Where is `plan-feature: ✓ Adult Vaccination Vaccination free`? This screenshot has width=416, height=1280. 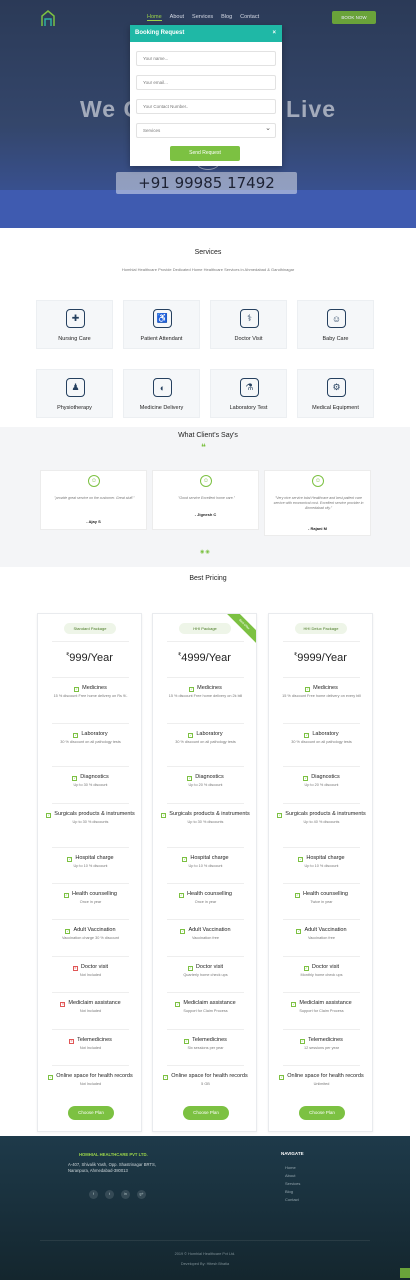
plan-feature: ✓ Adult Vaccination Vaccination free is located at coordinates (321, 934).